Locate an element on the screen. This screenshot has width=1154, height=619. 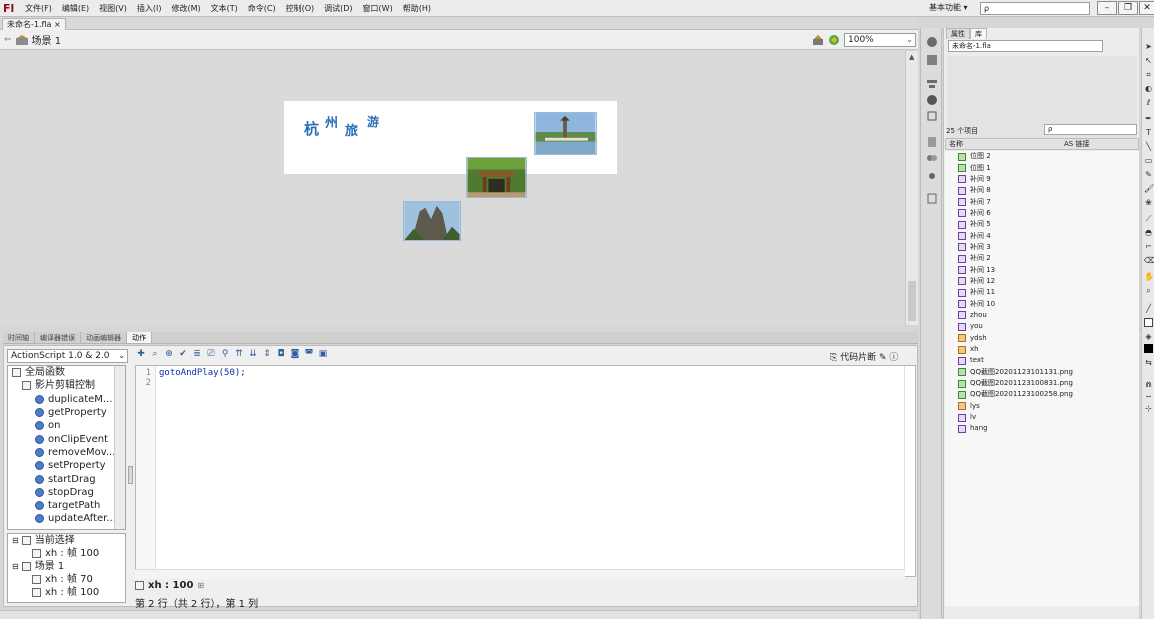
tree-item: startDrag is located at coordinates (66, 478).